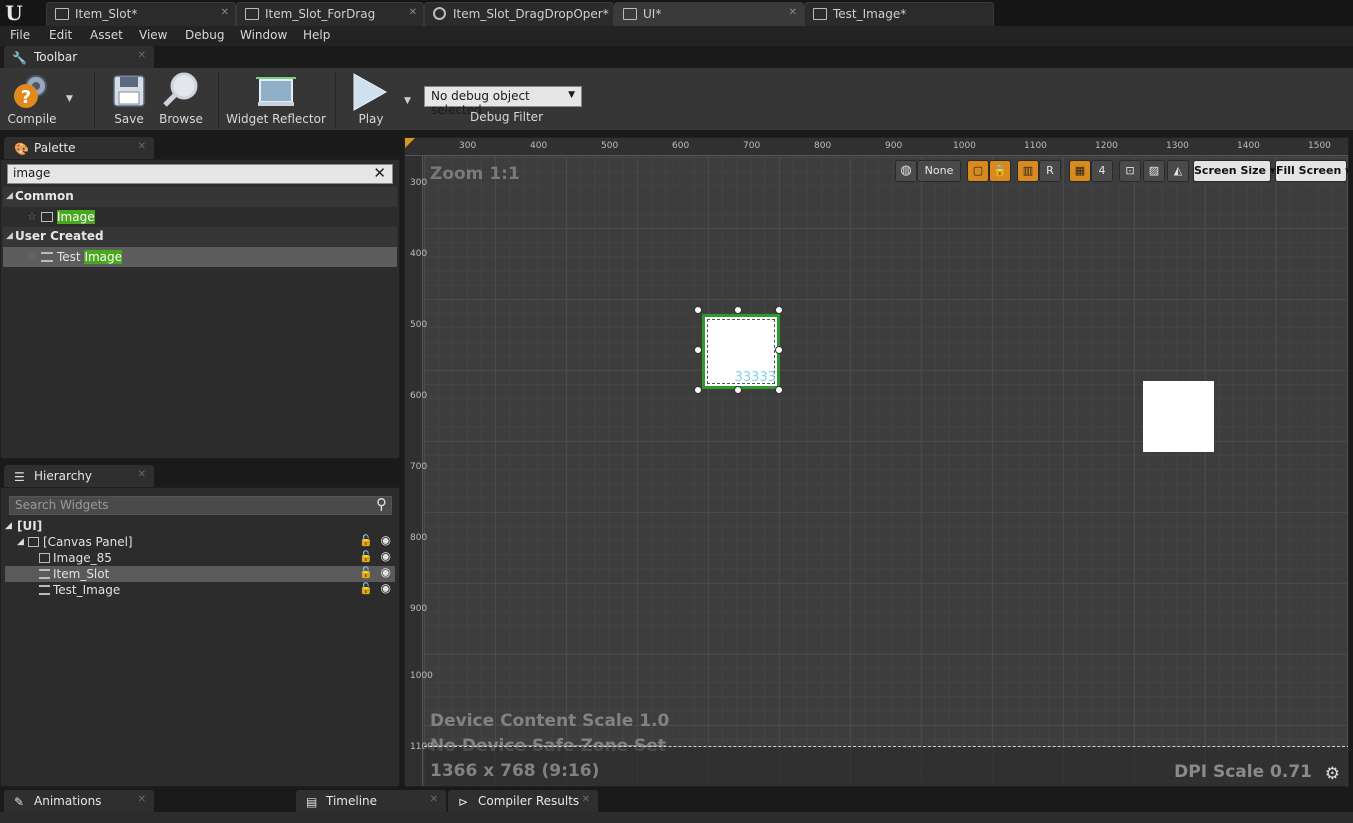 The height and width of the screenshot is (823, 1353). What do you see at coordinates (407, 101) in the screenshot?
I see `play-options-chevron-icon: ▼` at bounding box center [407, 101].